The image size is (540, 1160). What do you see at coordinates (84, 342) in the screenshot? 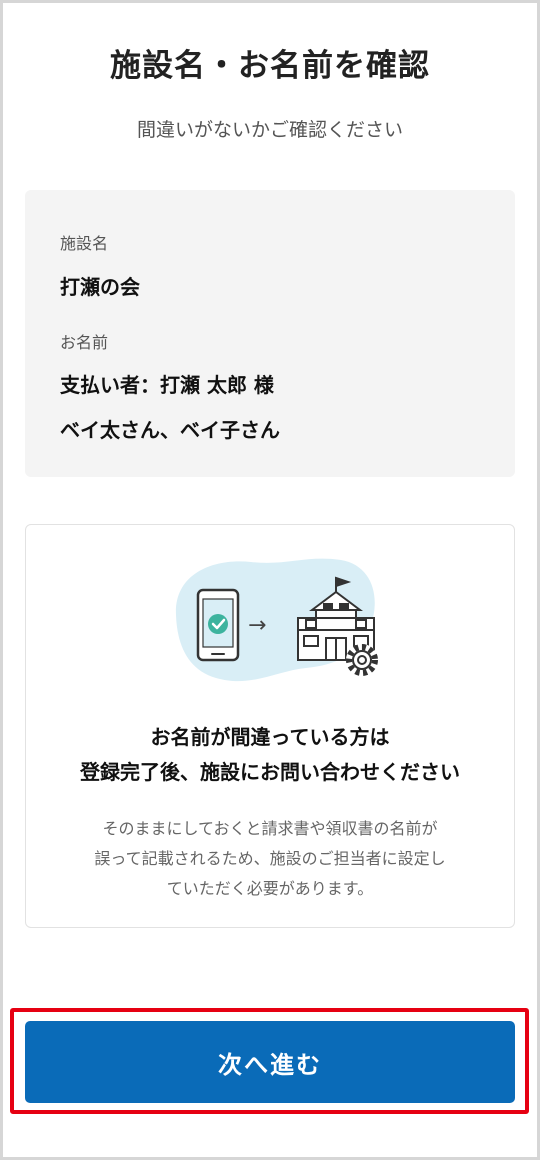
I see `name-label: お名前` at bounding box center [84, 342].